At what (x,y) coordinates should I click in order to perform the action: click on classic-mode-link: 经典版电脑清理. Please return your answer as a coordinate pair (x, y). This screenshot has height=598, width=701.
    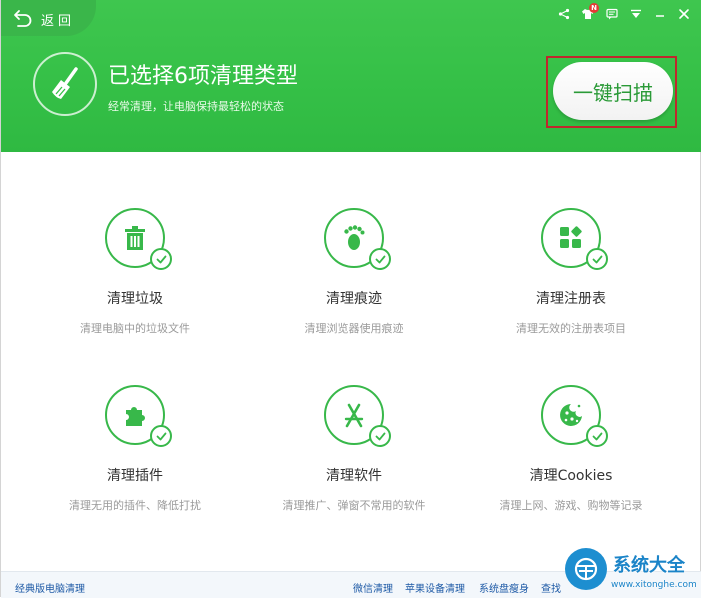
    Looking at the image, I should click on (50, 587).